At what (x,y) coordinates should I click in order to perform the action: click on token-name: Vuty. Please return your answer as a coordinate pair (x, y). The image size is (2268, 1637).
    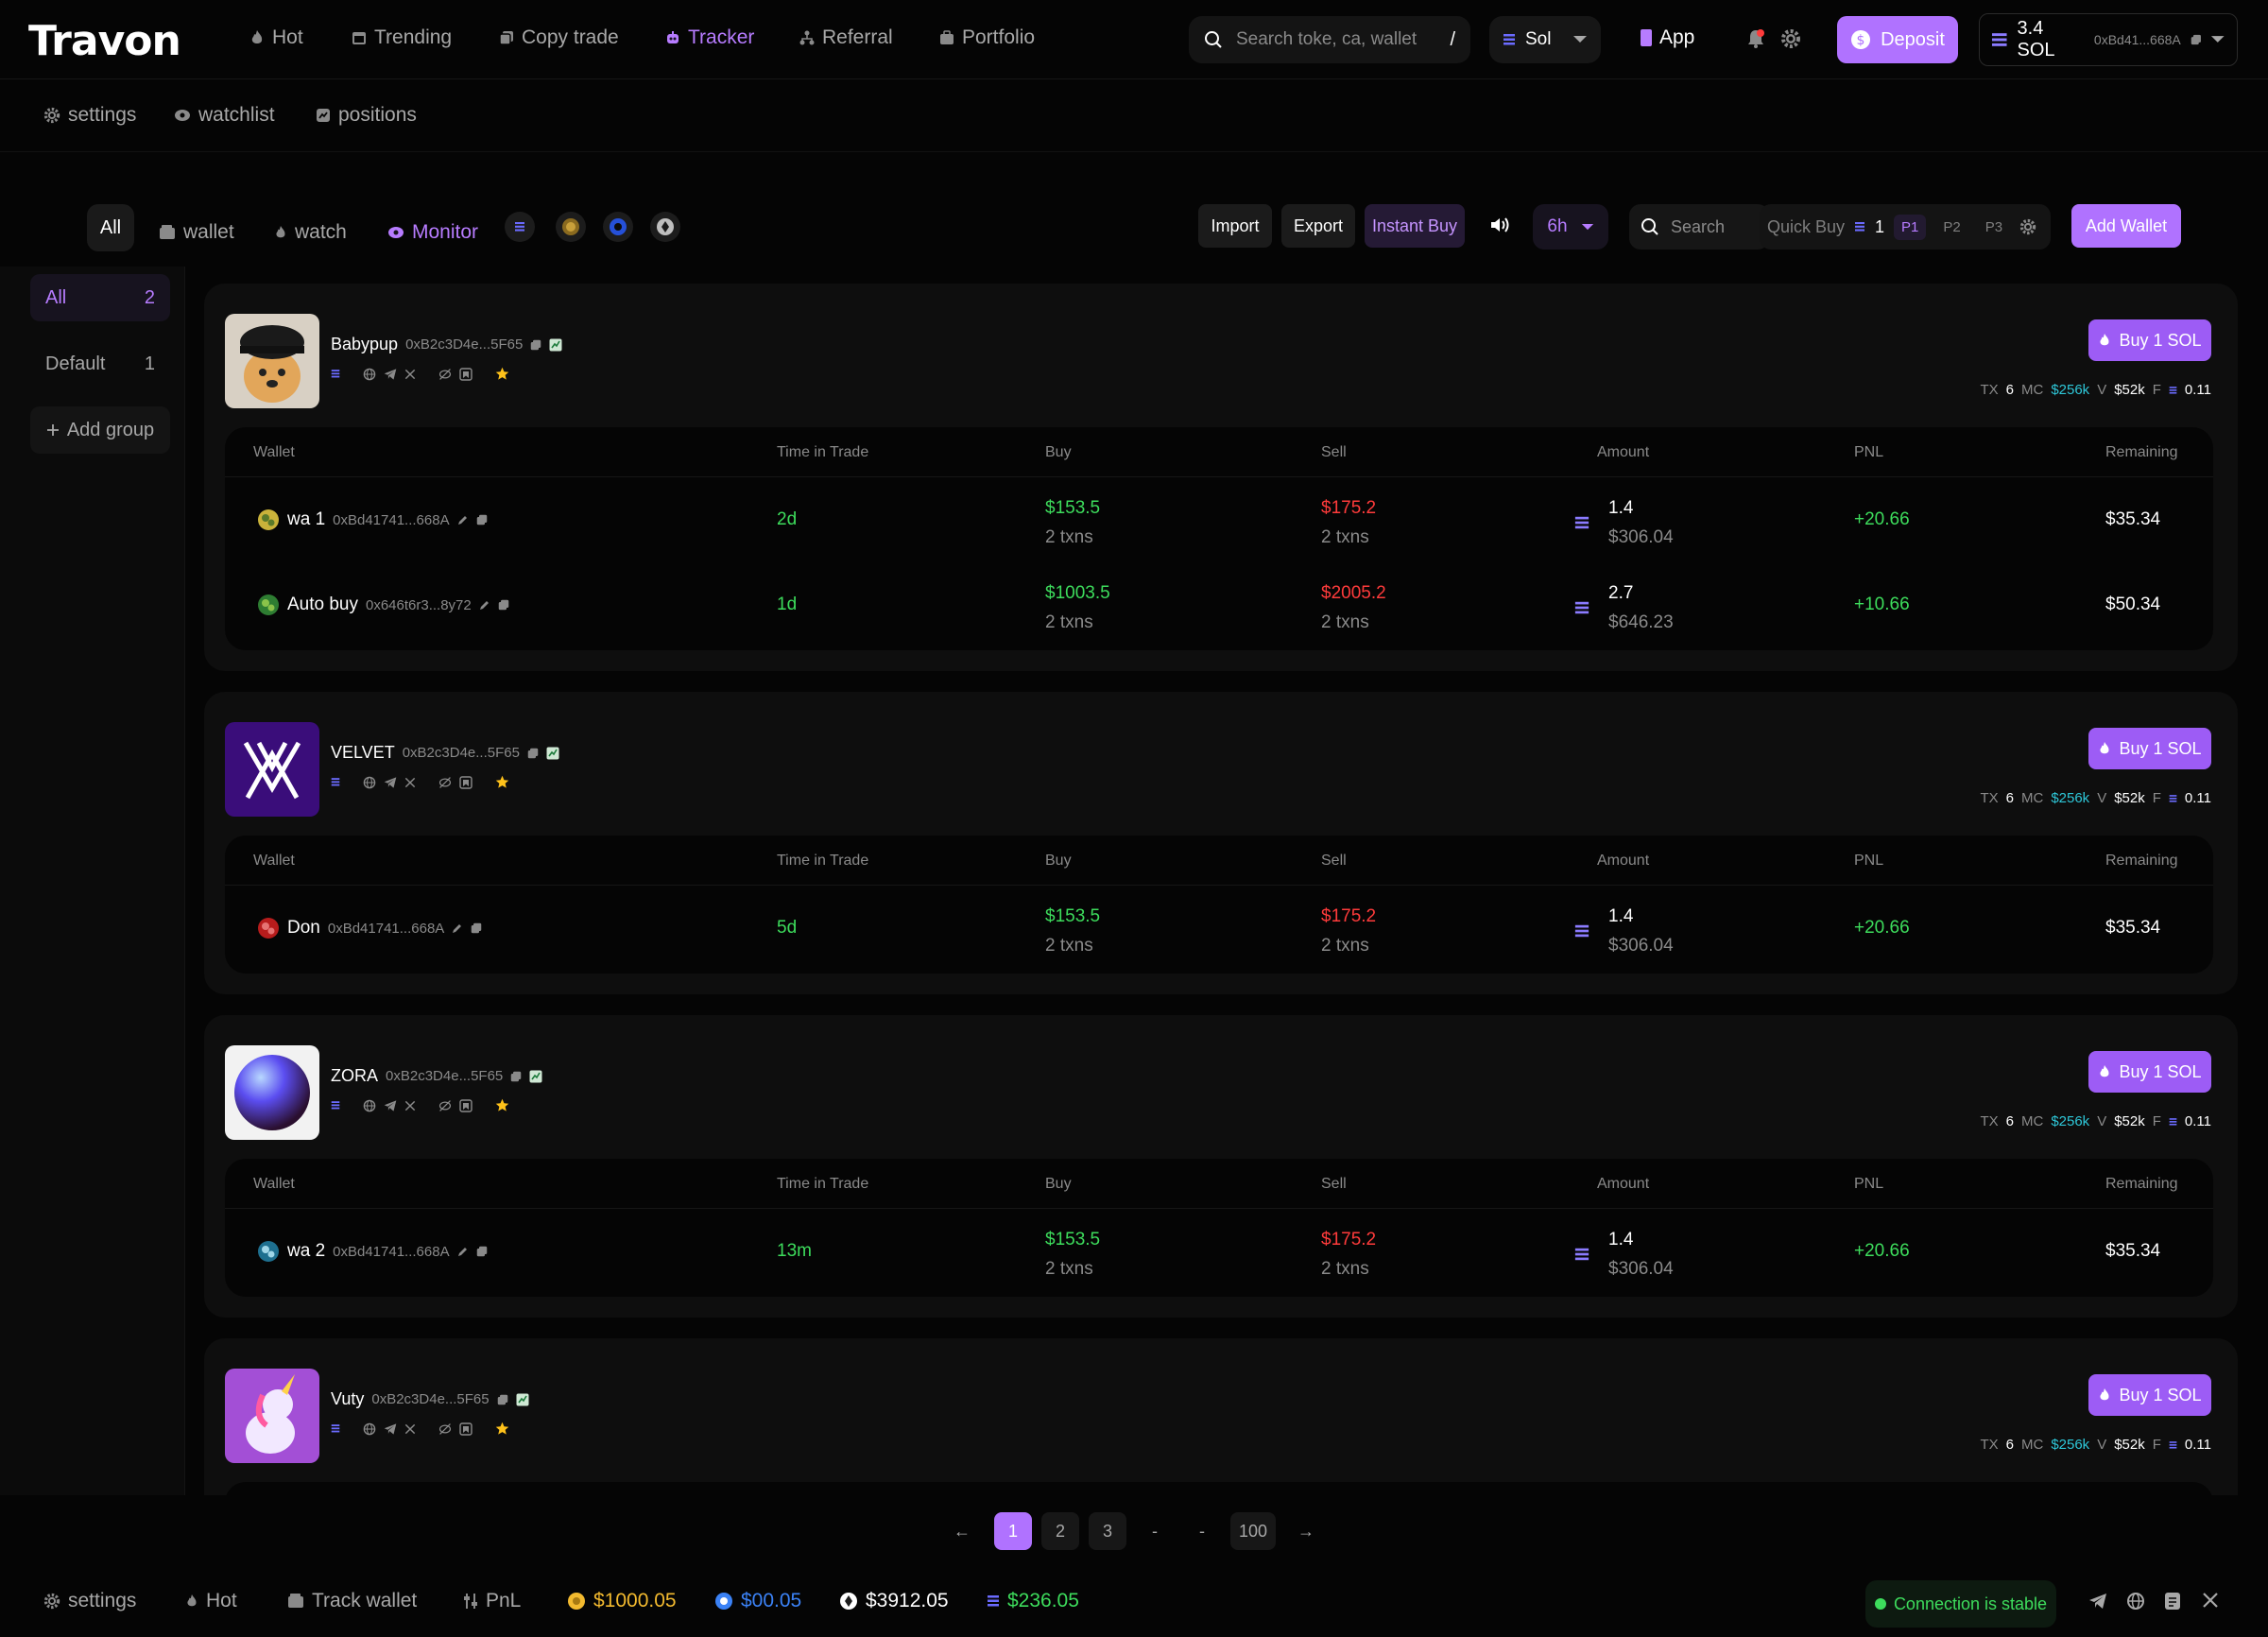
    Looking at the image, I should click on (347, 1399).